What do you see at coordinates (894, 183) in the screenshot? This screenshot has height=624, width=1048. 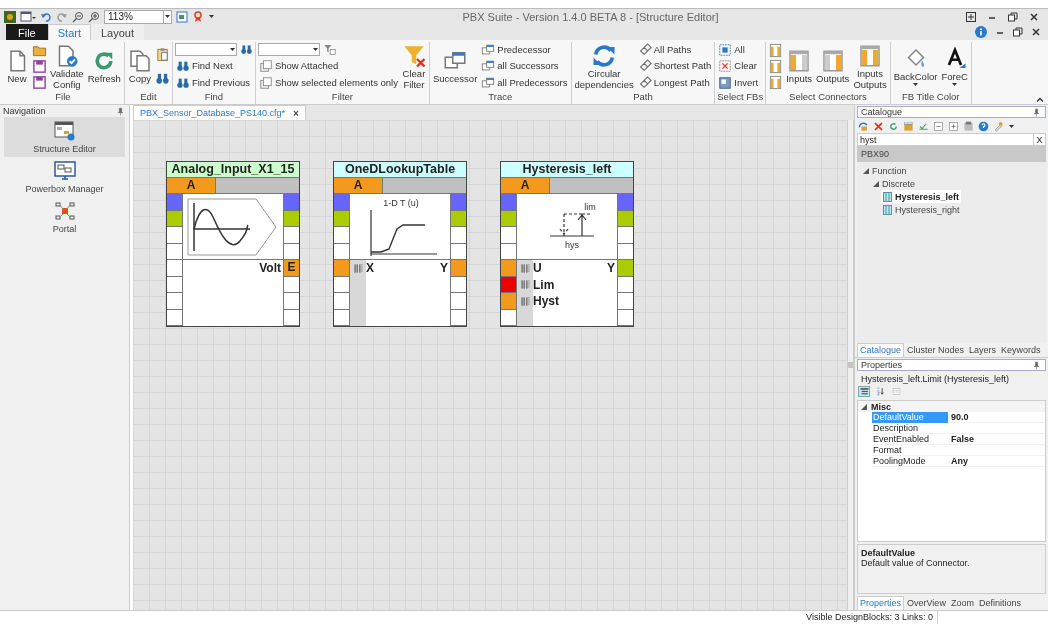 I see `tree-item: Discrete` at bounding box center [894, 183].